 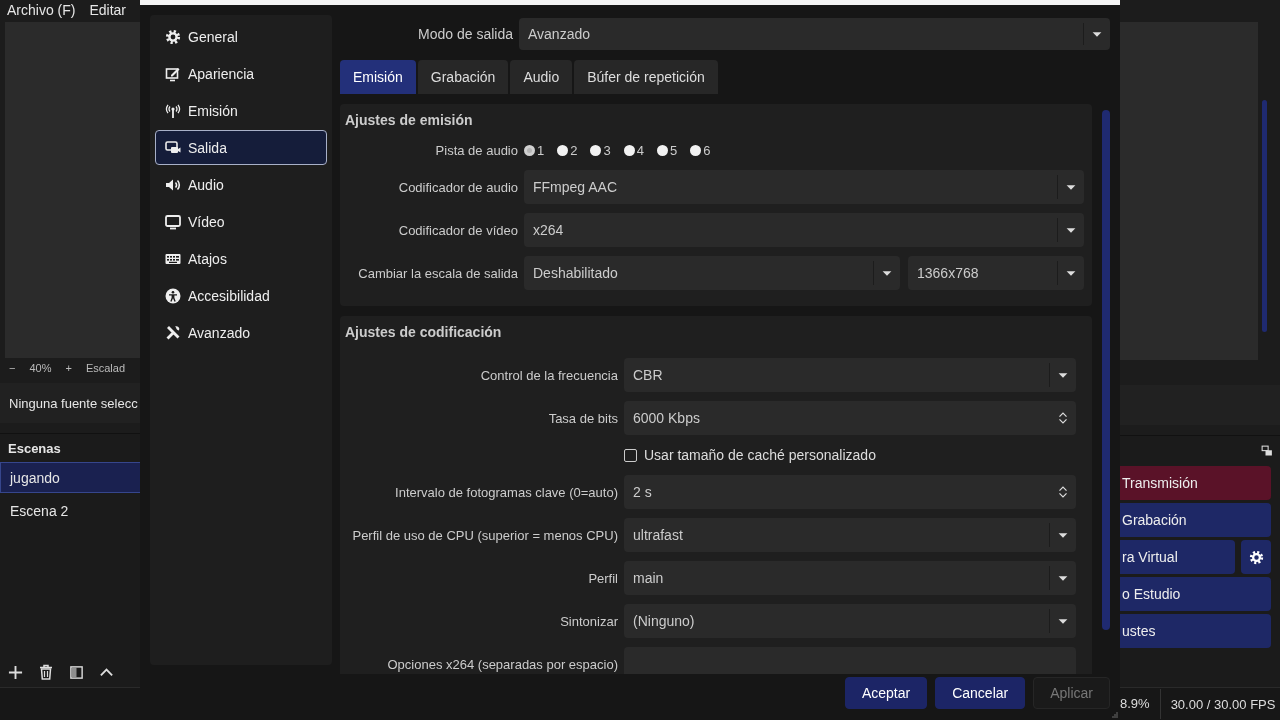 What do you see at coordinates (438, 273) in the screenshot?
I see `field-label: Cambiar la escala de salida` at bounding box center [438, 273].